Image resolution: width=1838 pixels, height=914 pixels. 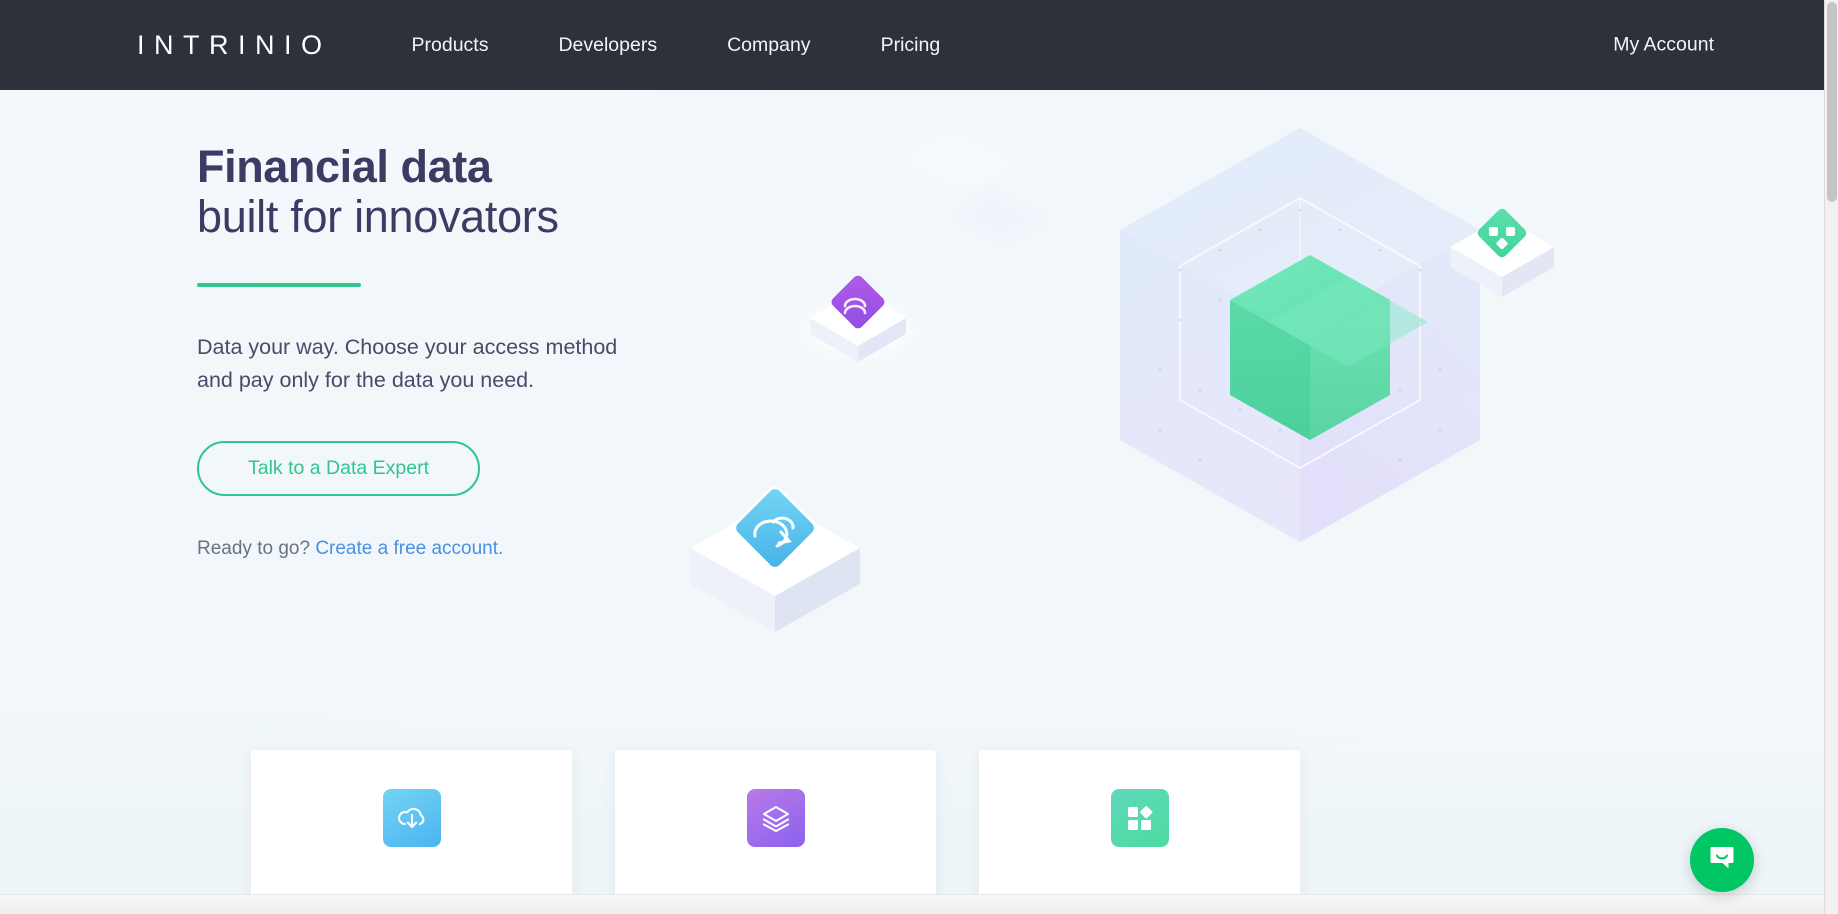 I want to click on ready-to-go-line: Ready to go? Create a free account., so click(x=497, y=549).